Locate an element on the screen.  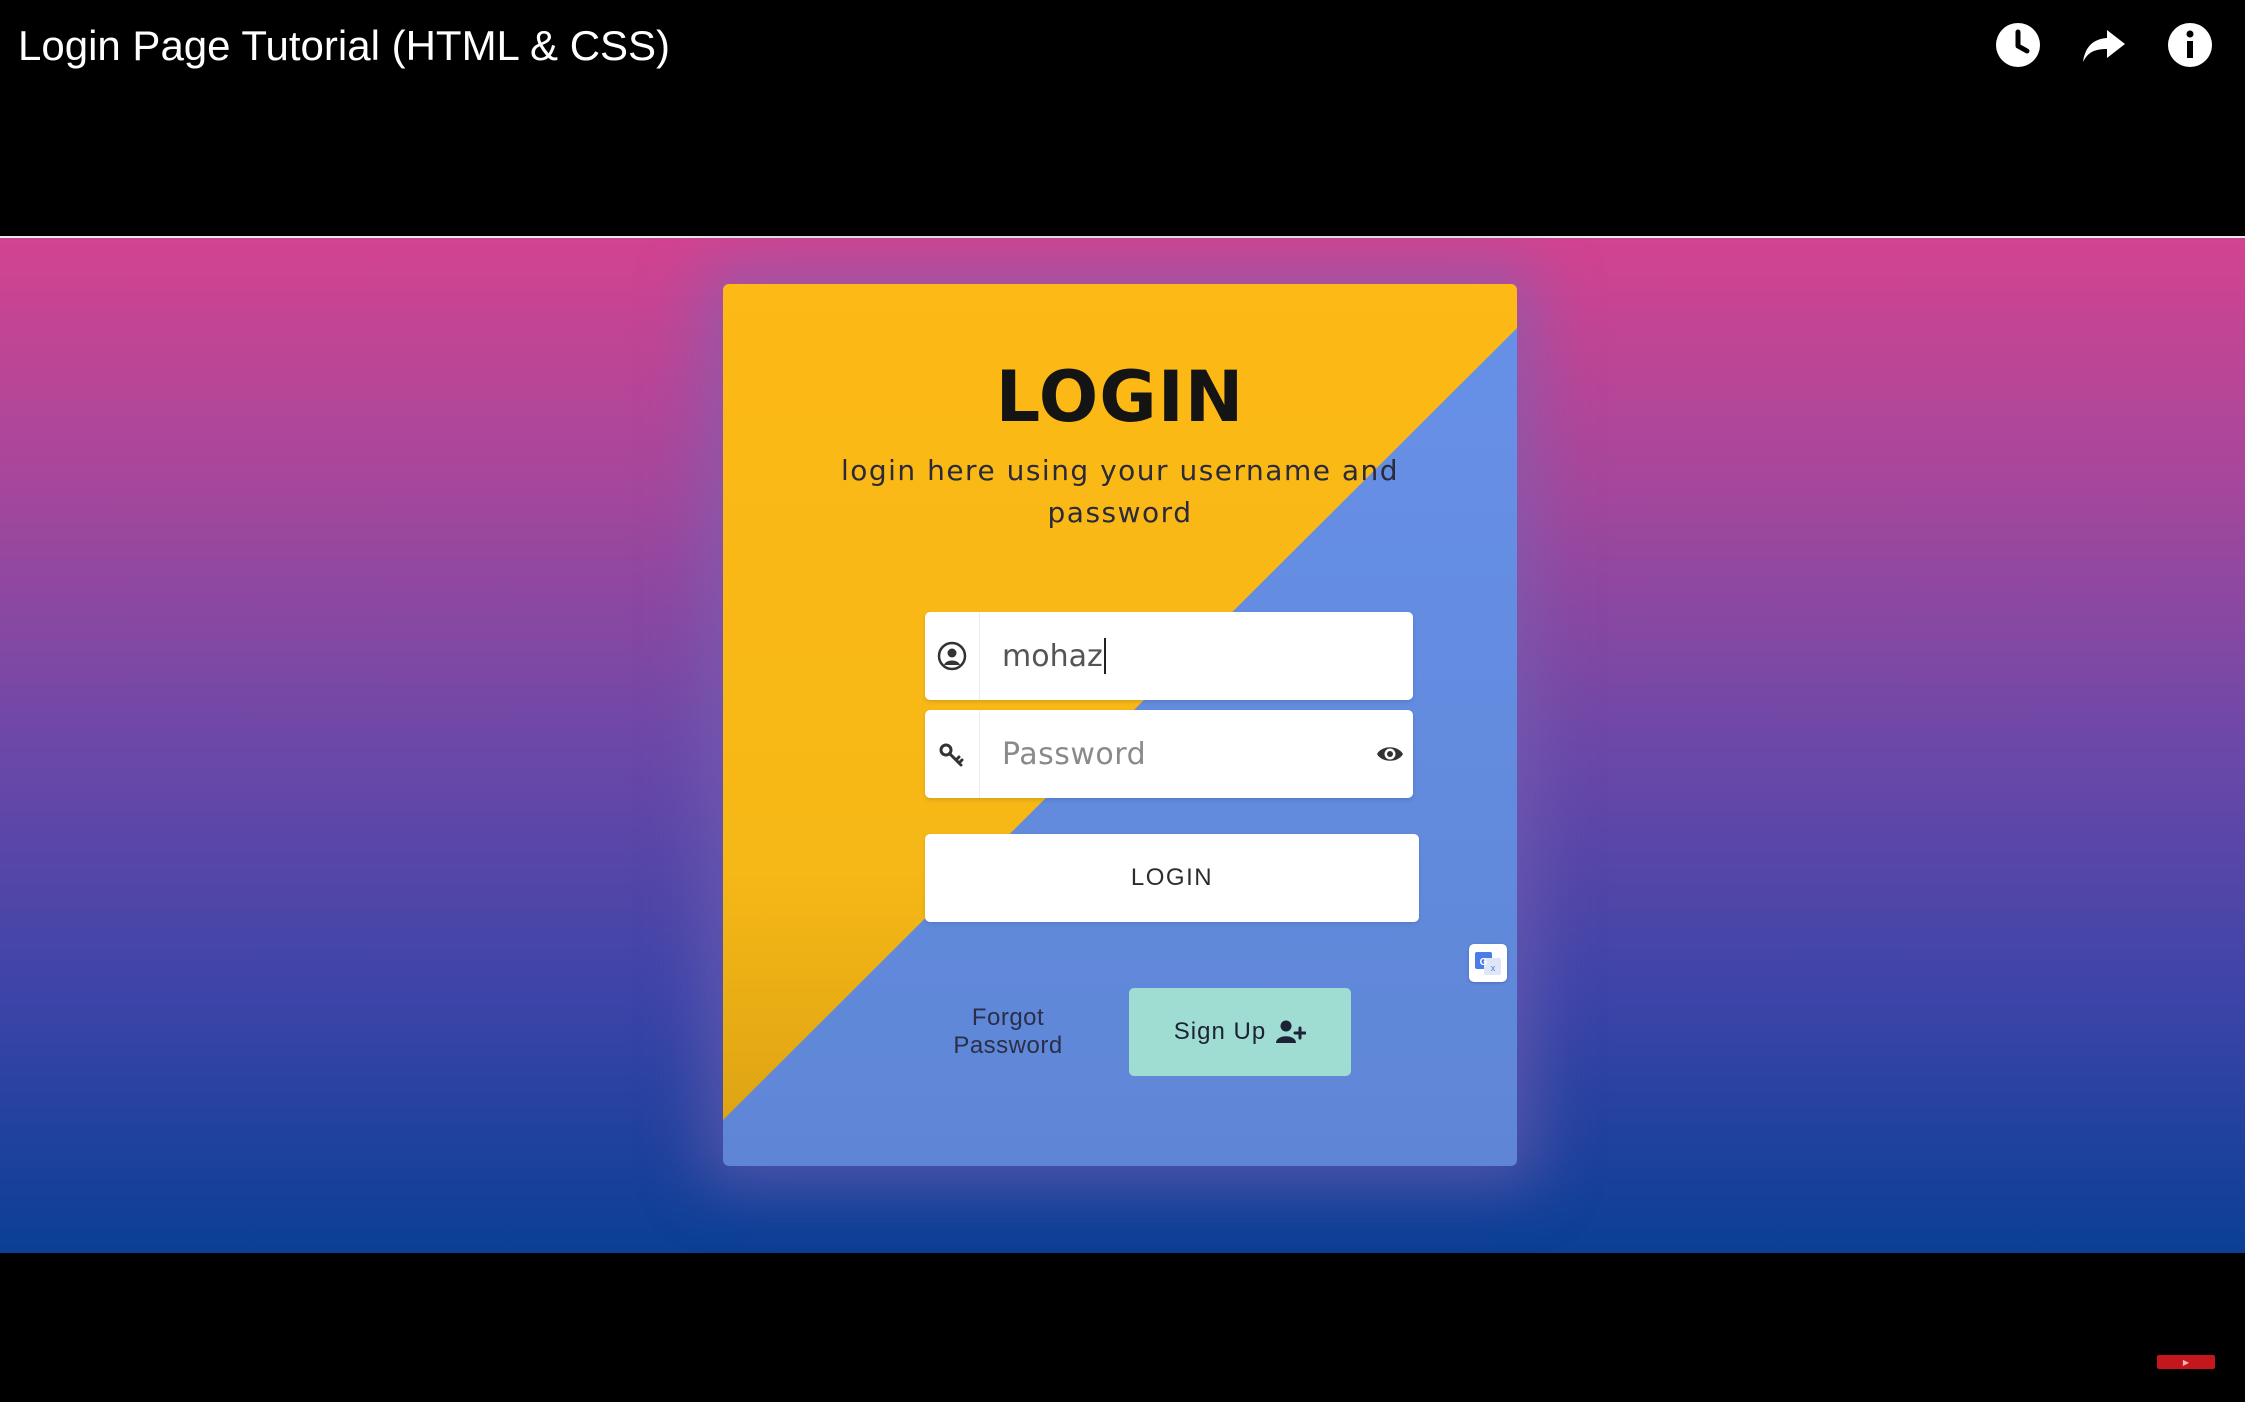
password-field is located at coordinates (1169, 754).